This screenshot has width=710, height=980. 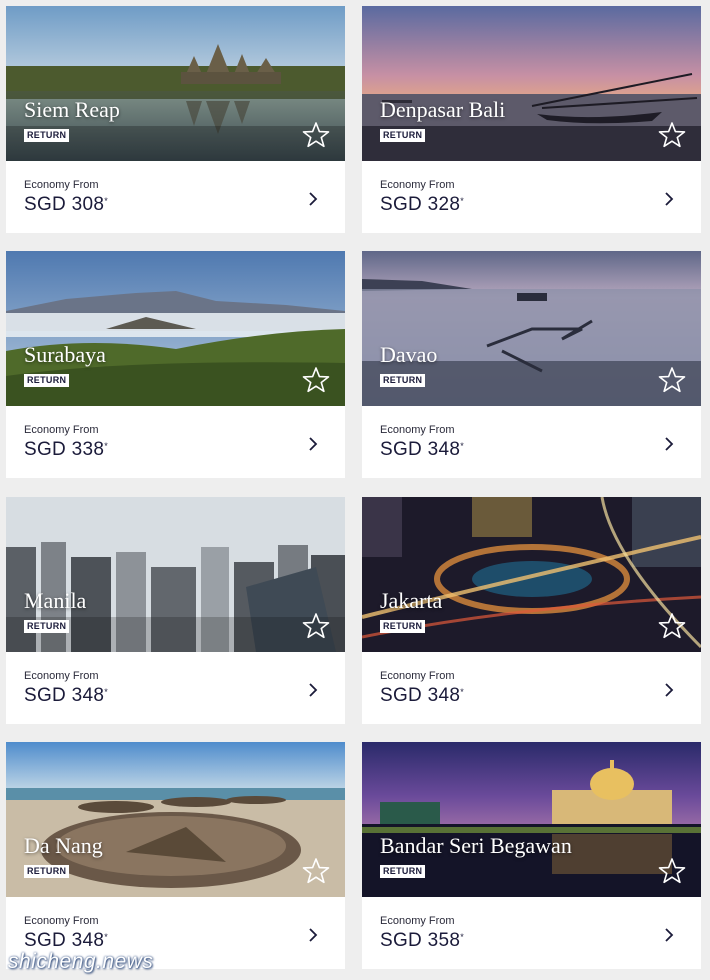 What do you see at coordinates (81, 961) in the screenshot?
I see `watermark-text: shicheng.news` at bounding box center [81, 961].